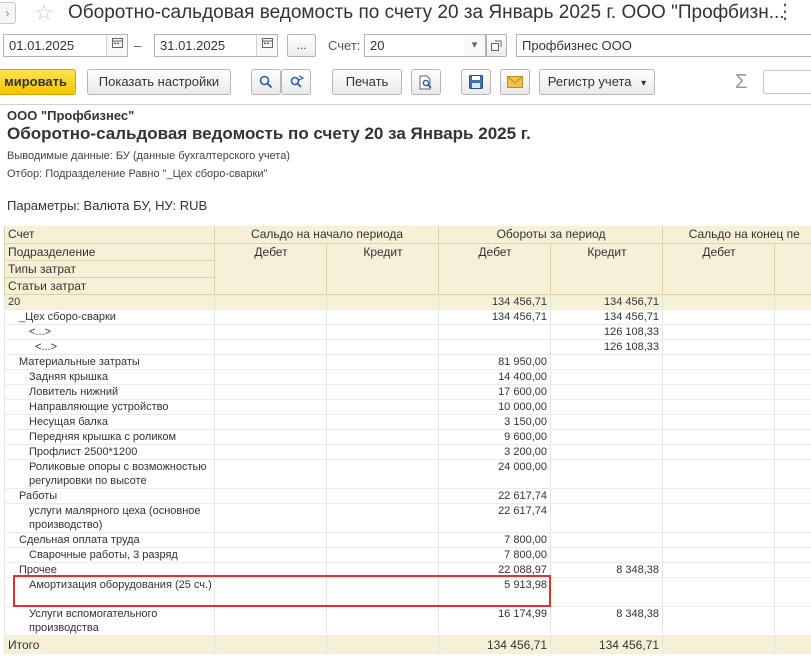 This screenshot has width=811, height=660. What do you see at coordinates (109, 452) in the screenshot?
I see `row-name: Профлист 2500*1200` at bounding box center [109, 452].